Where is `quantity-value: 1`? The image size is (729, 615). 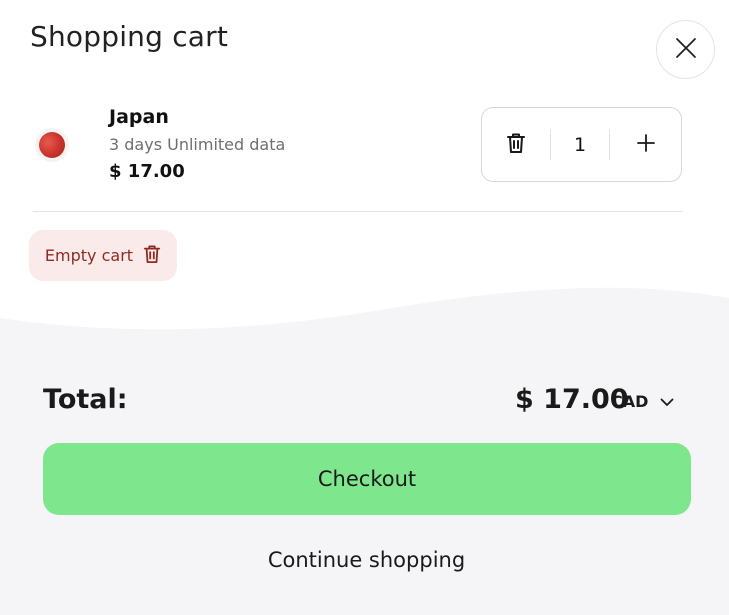
quantity-value: 1 is located at coordinates (580, 144).